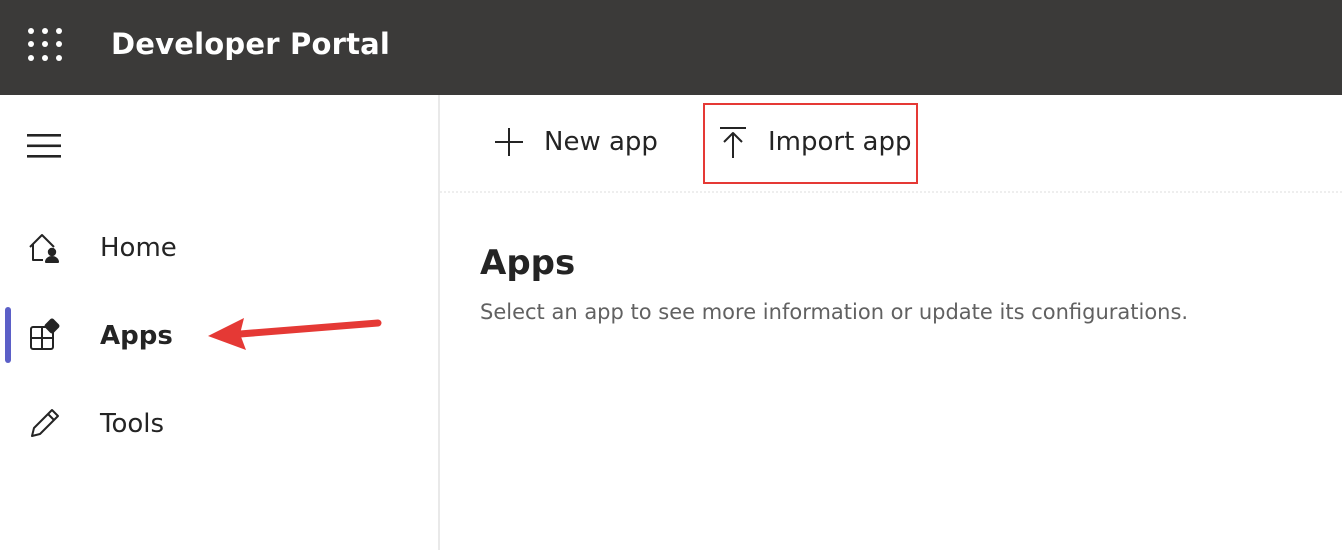 This screenshot has height=550, width=1342. What do you see at coordinates (295, 334) in the screenshot?
I see `annotation-arrow-icon` at bounding box center [295, 334].